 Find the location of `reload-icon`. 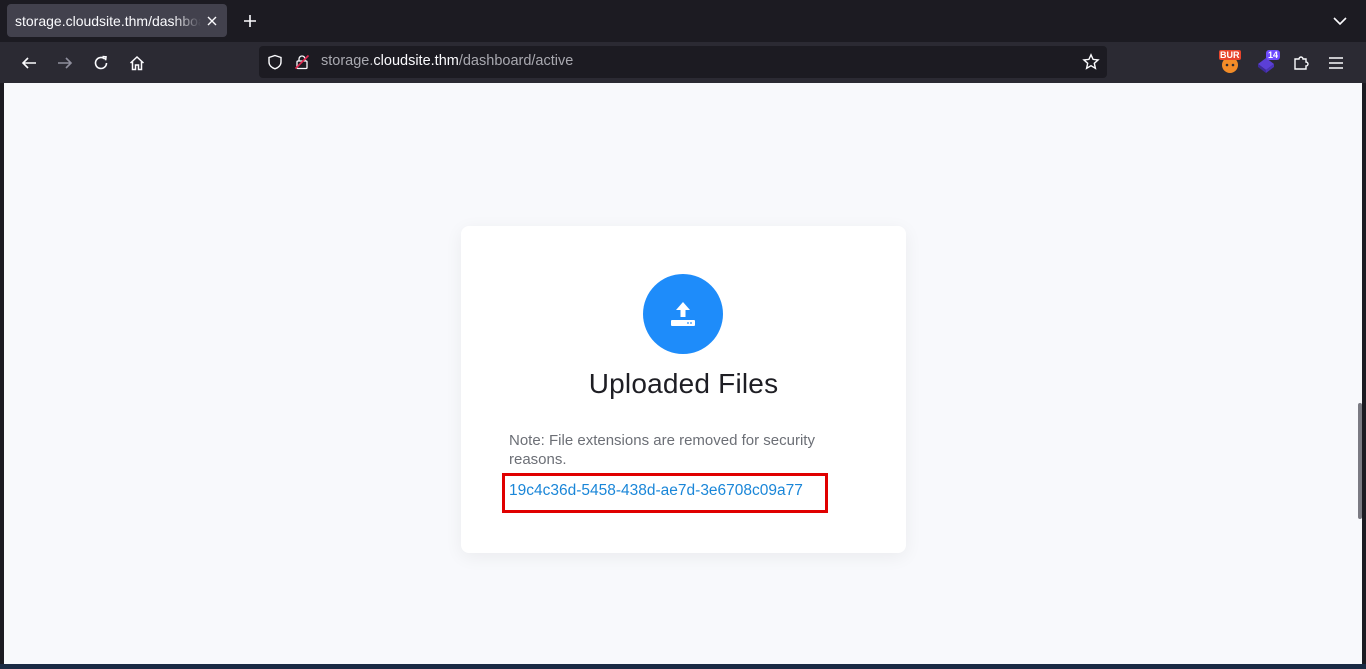

reload-icon is located at coordinates (101, 63).